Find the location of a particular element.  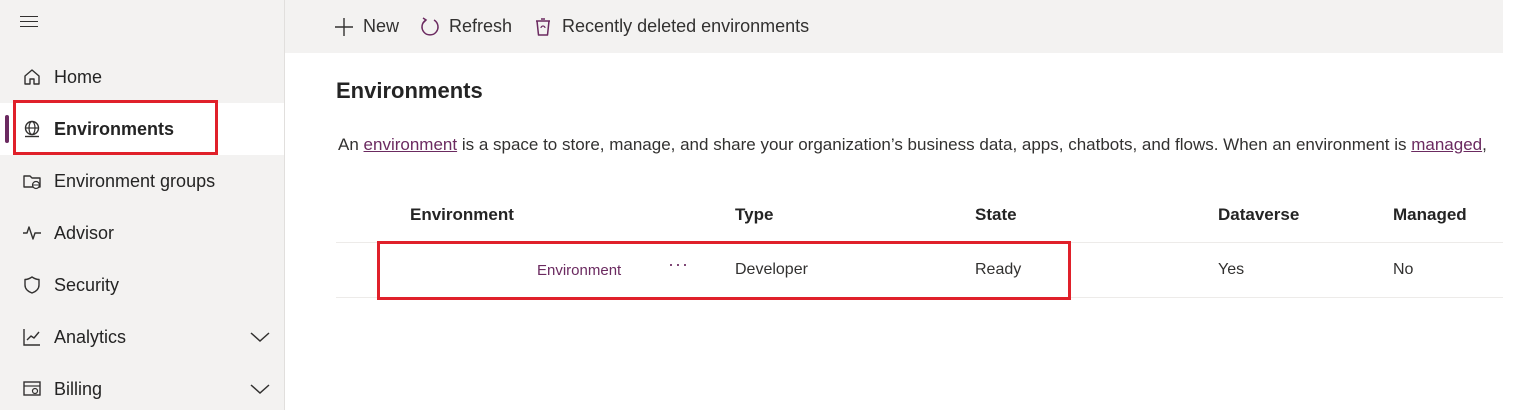

sidebar-item-home: Home is located at coordinates (142, 77).